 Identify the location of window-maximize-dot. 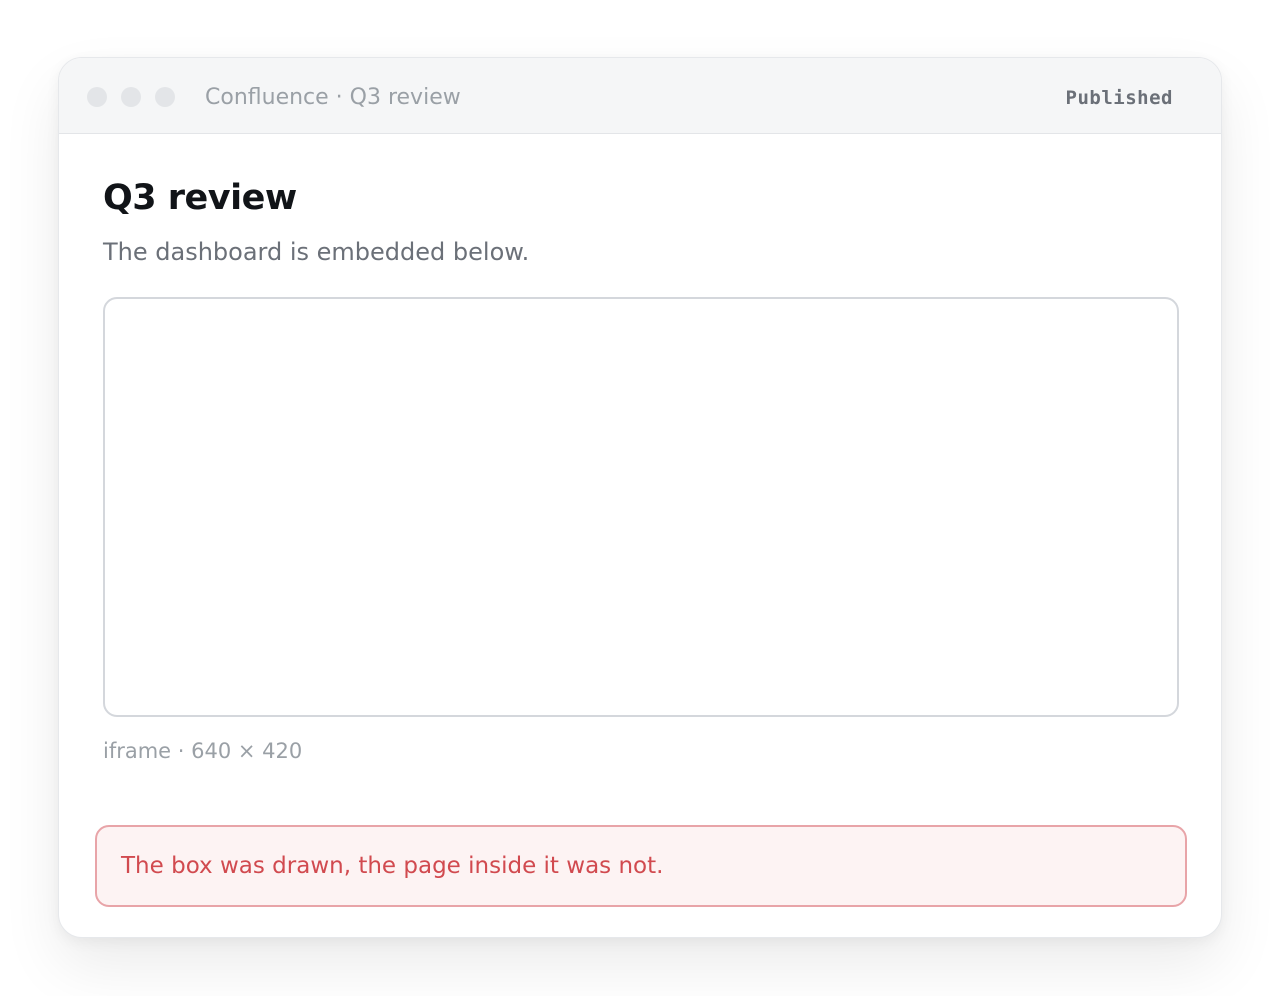
(165, 97).